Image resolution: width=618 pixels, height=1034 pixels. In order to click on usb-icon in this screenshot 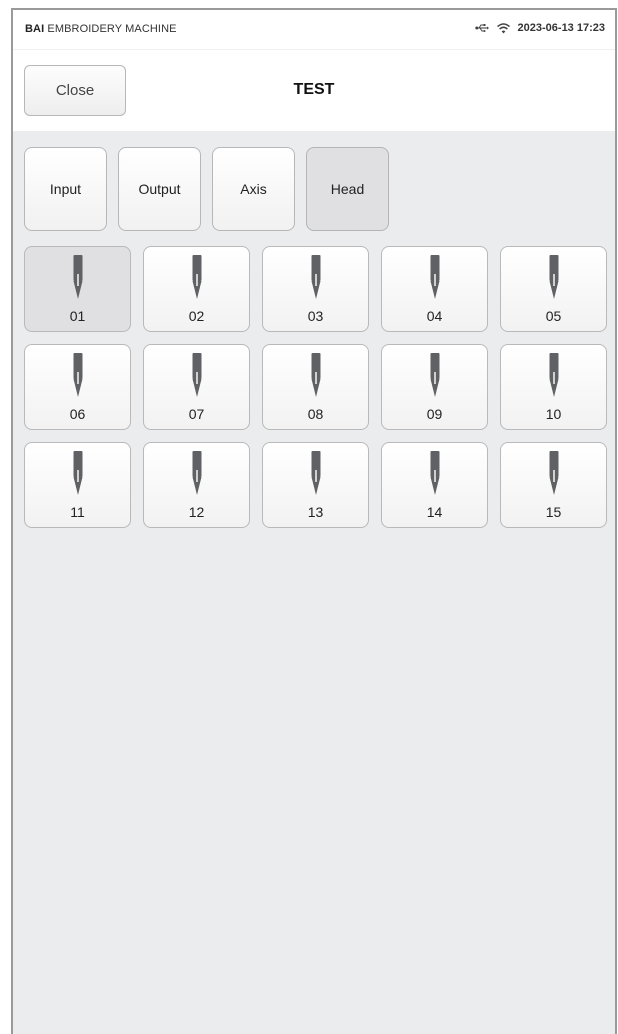, I will do `click(481, 28)`.